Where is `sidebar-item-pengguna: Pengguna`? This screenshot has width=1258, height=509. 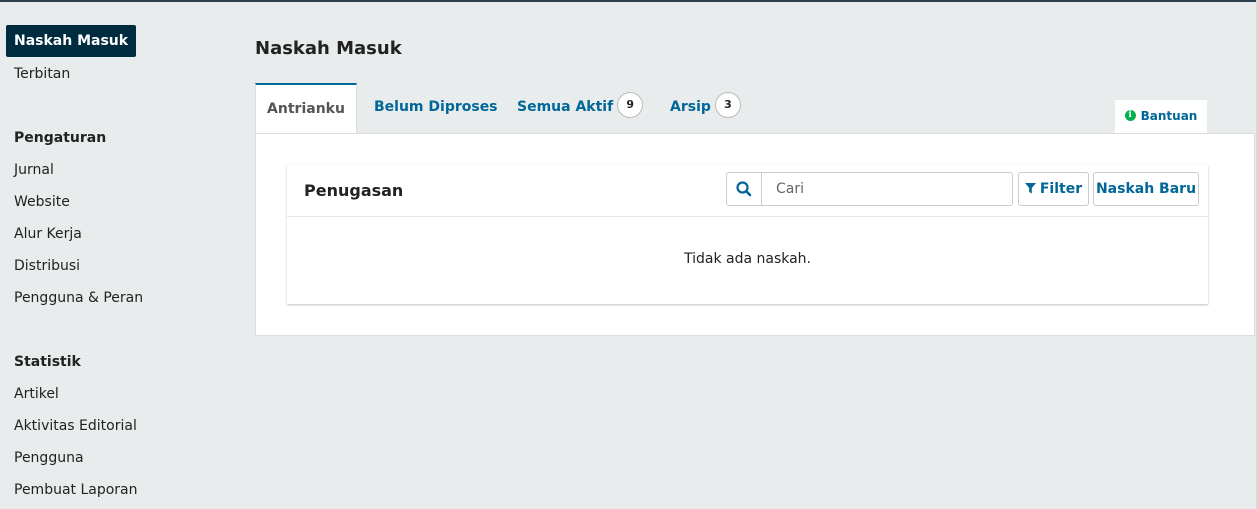 sidebar-item-pengguna: Pengguna is located at coordinates (49, 458).